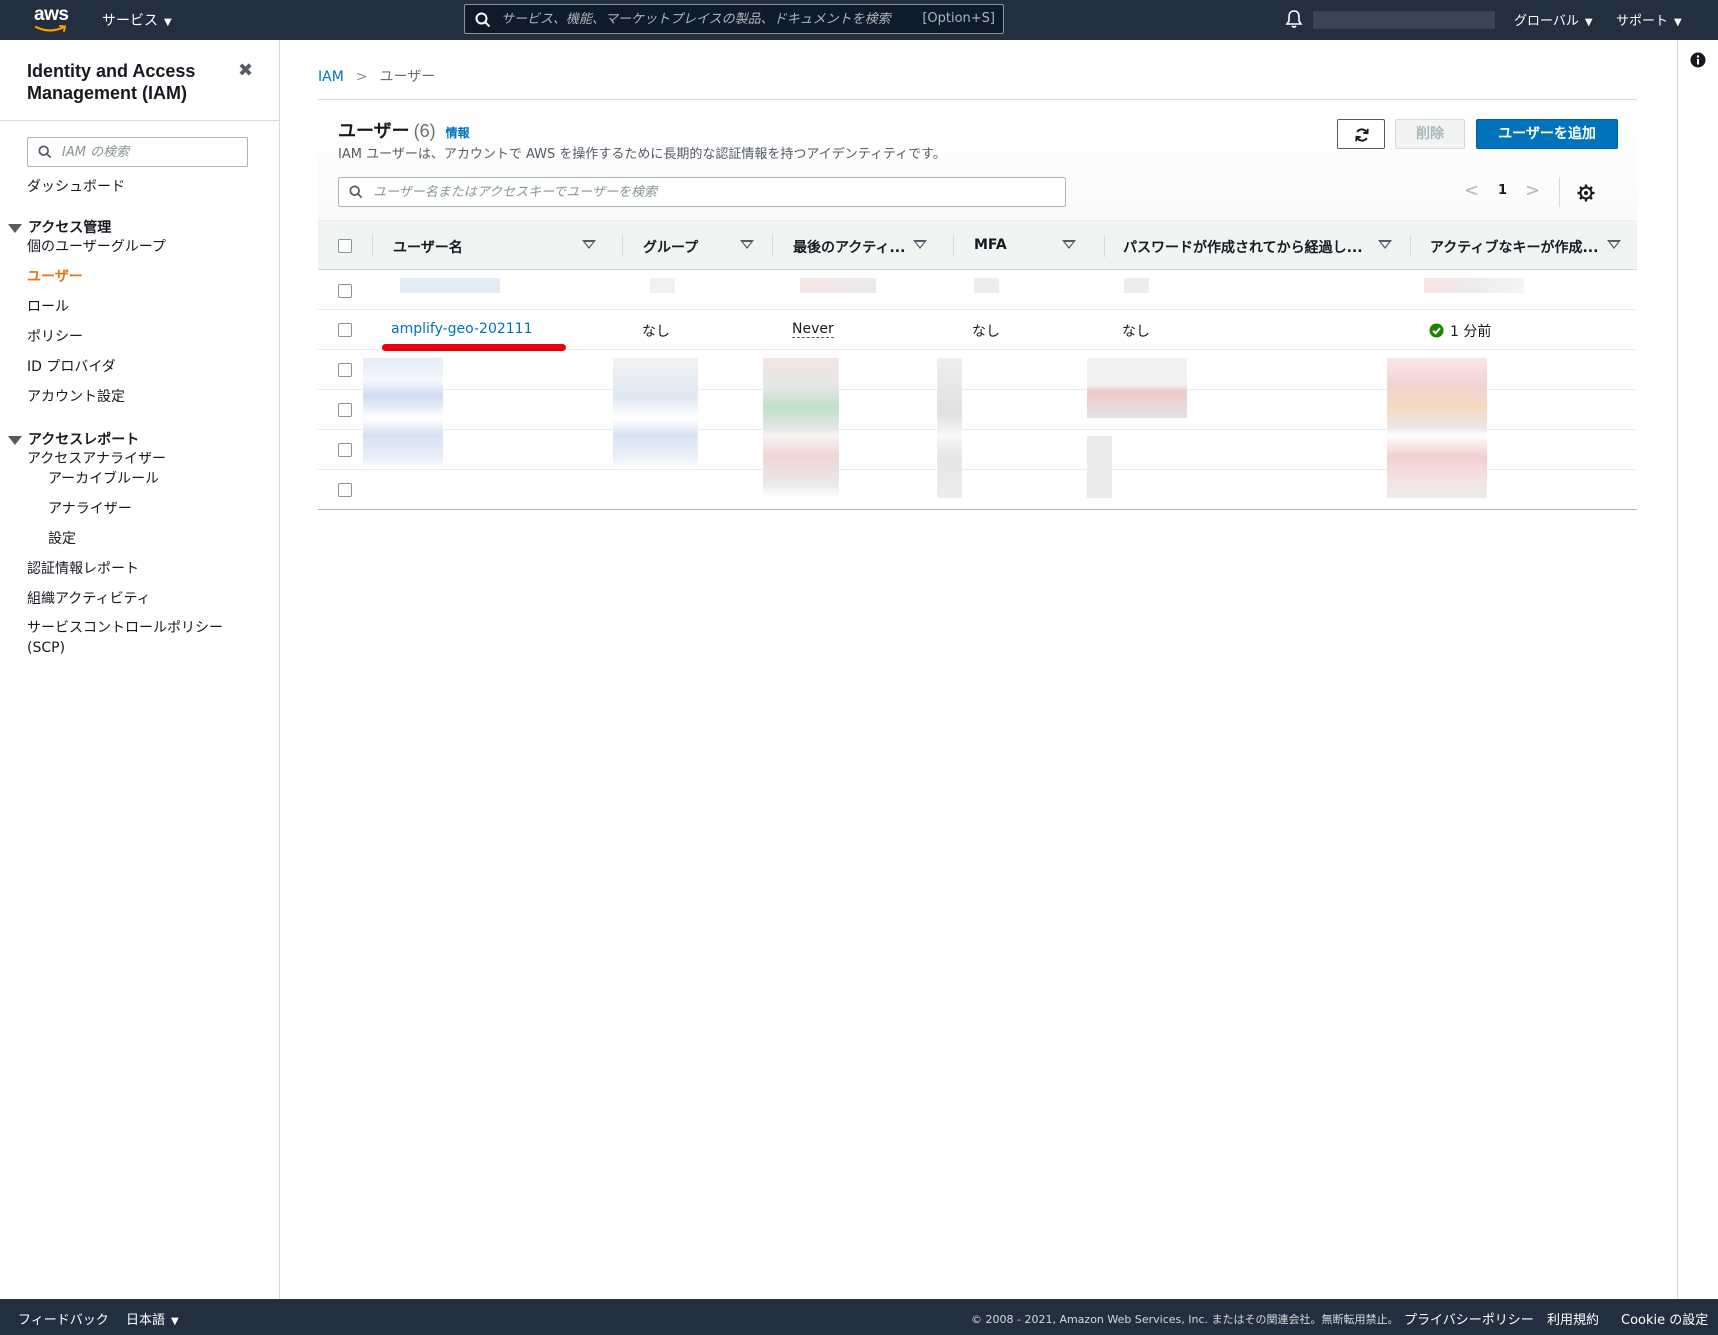 This screenshot has width=1718, height=1335. Describe the element at coordinates (1136, 285) in the screenshot. I see `redacted-password-age` at that location.